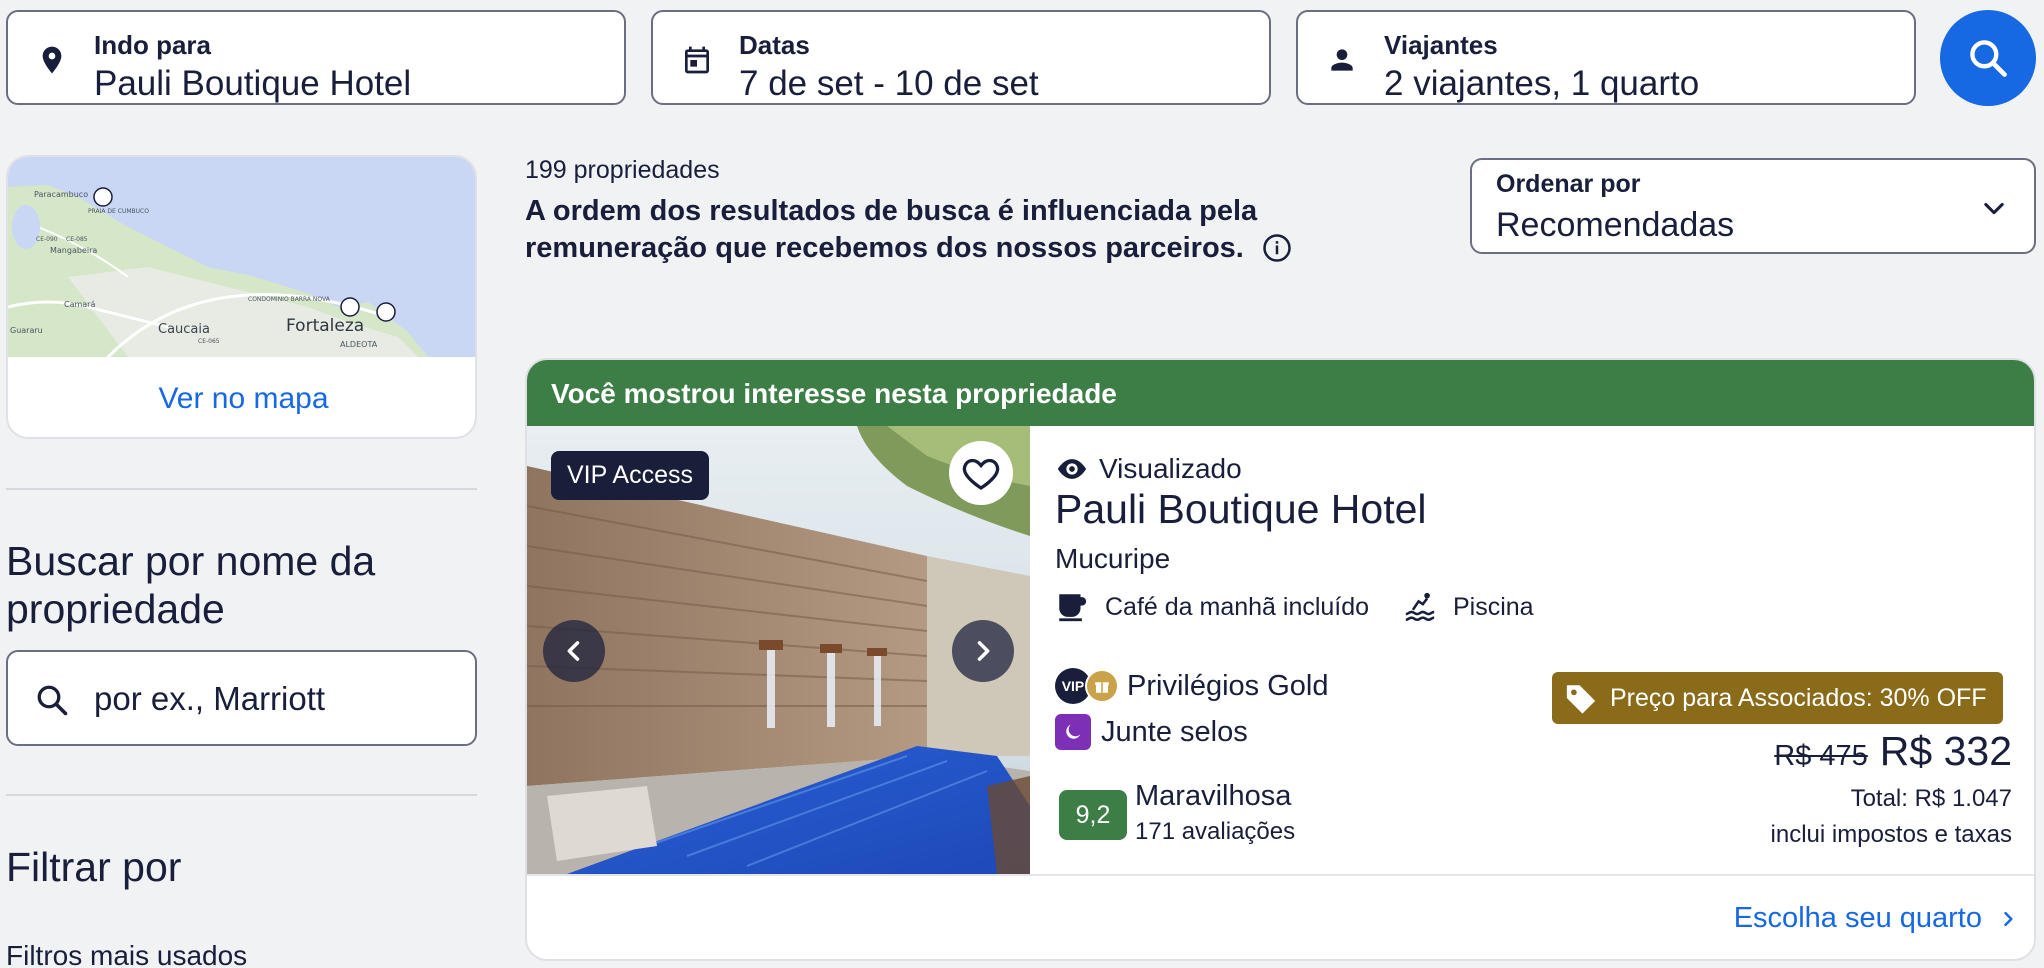 The width and height of the screenshot is (2044, 968). I want to click on map-place-label: Mangabeira, so click(73, 250).